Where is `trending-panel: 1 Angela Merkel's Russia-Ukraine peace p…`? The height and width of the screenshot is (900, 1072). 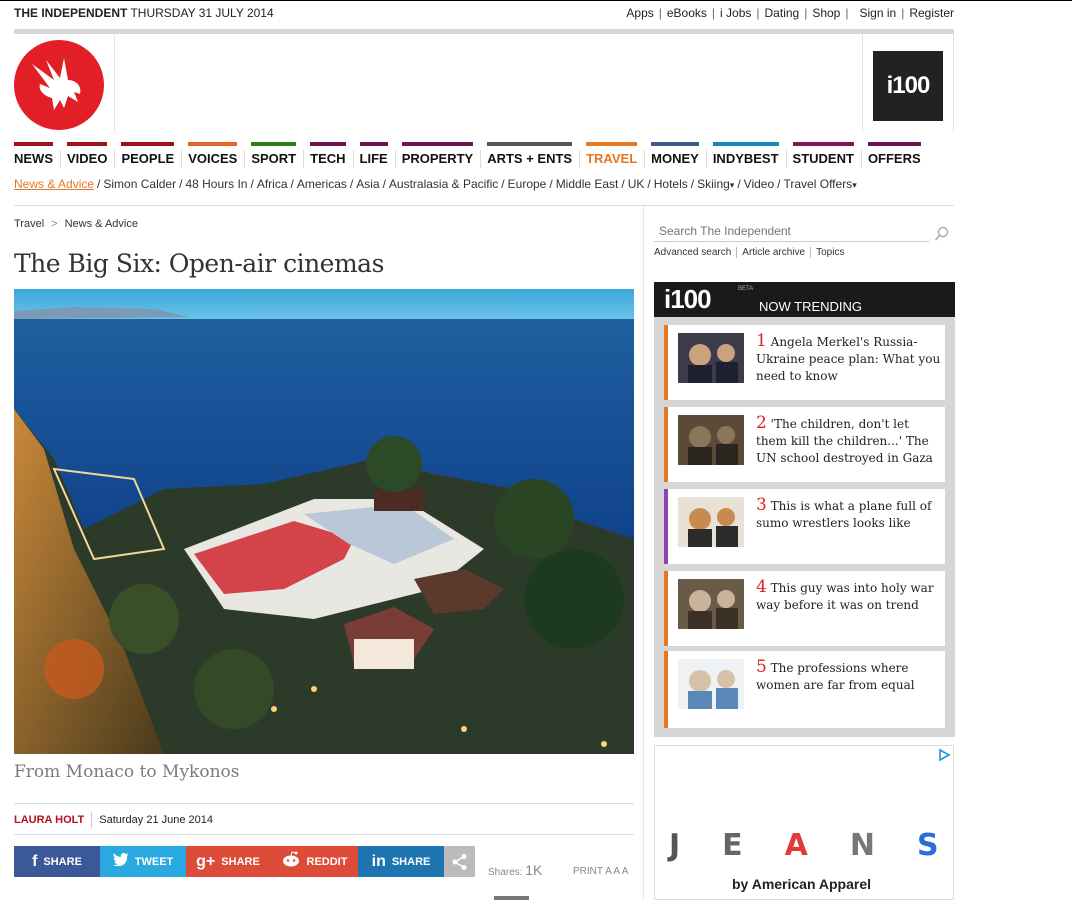
trending-panel: 1 Angela Merkel's Russia-Ukraine peace p… is located at coordinates (804, 527).